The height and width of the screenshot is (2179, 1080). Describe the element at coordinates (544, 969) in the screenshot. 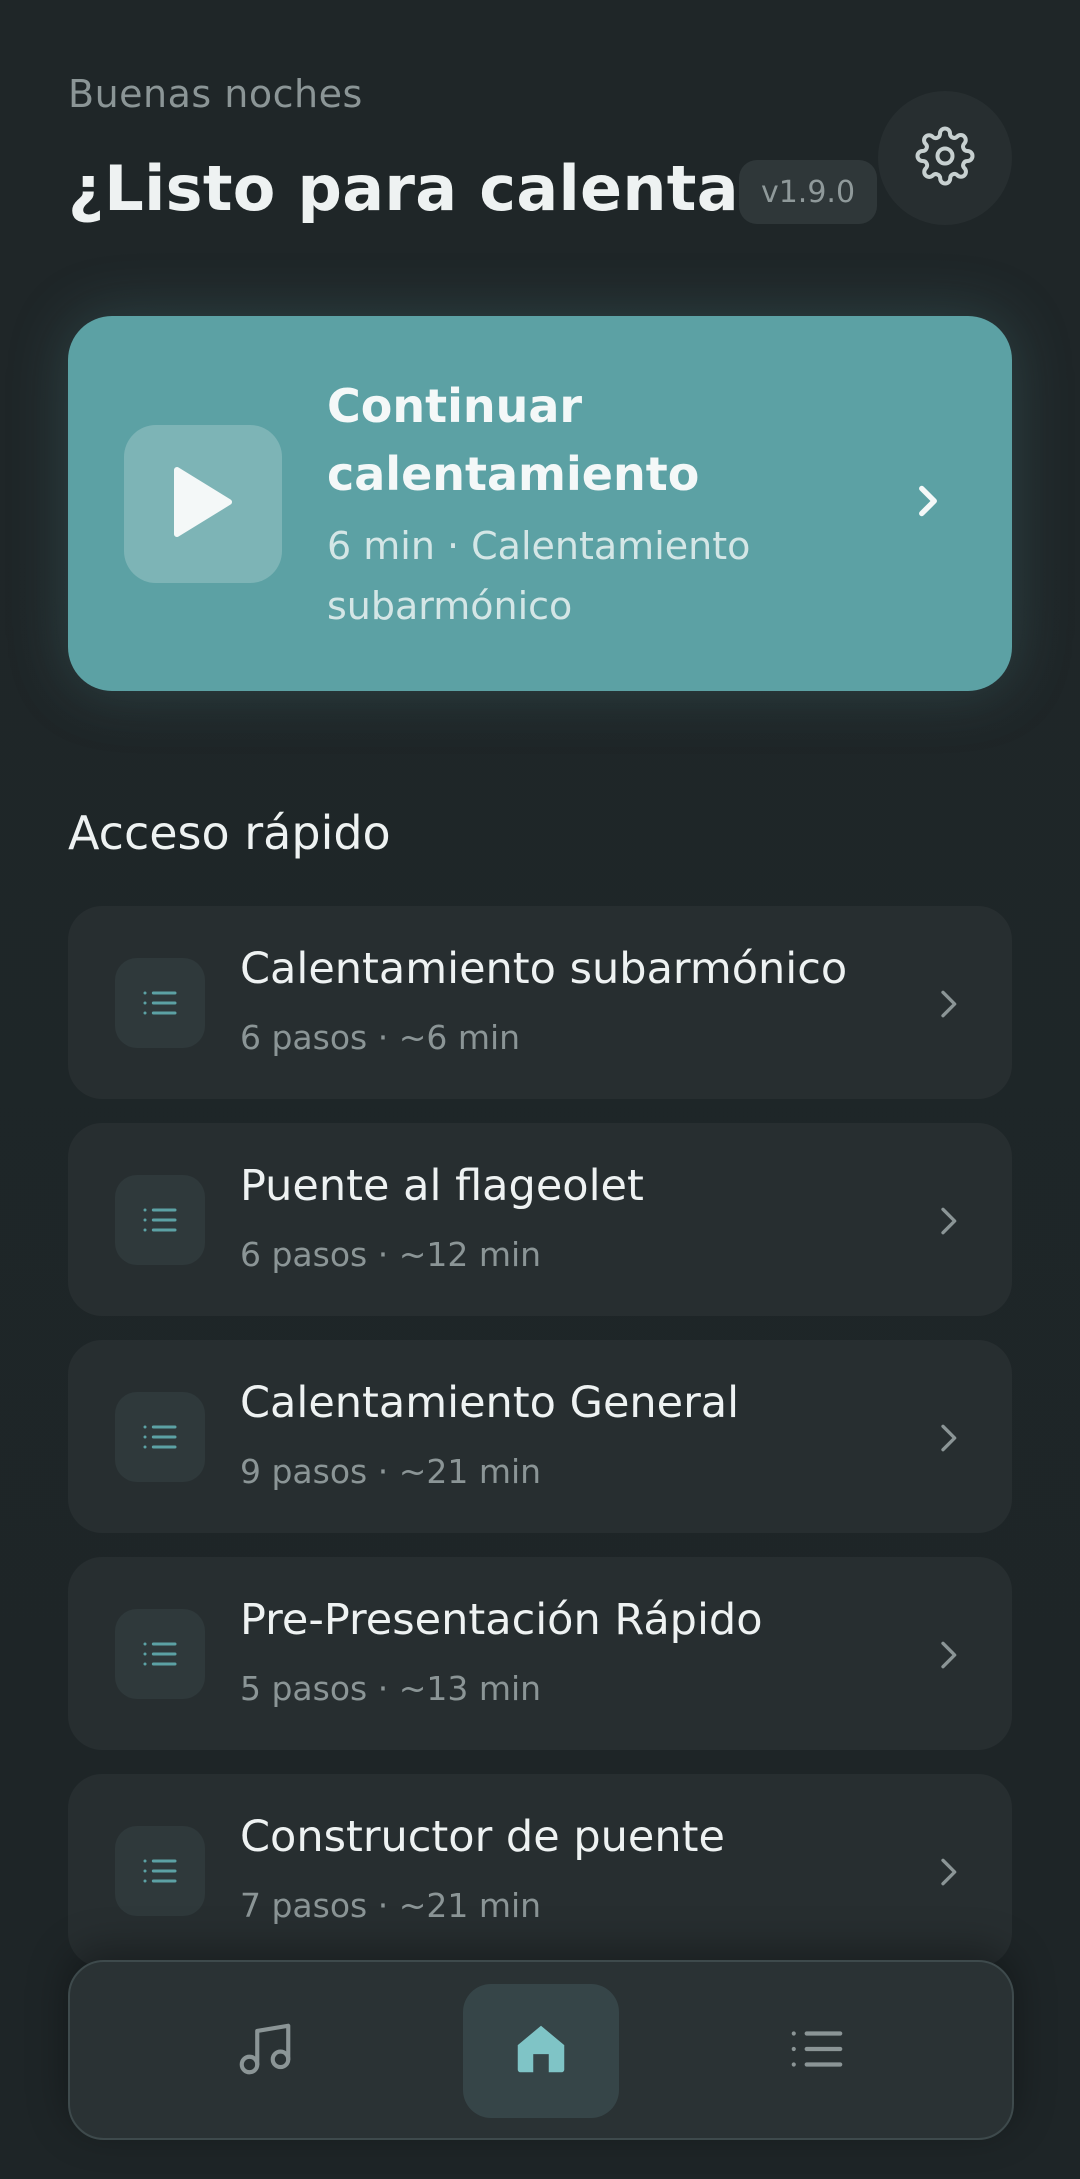

I see `list-item-title: Calentamiento subarmónico` at that location.